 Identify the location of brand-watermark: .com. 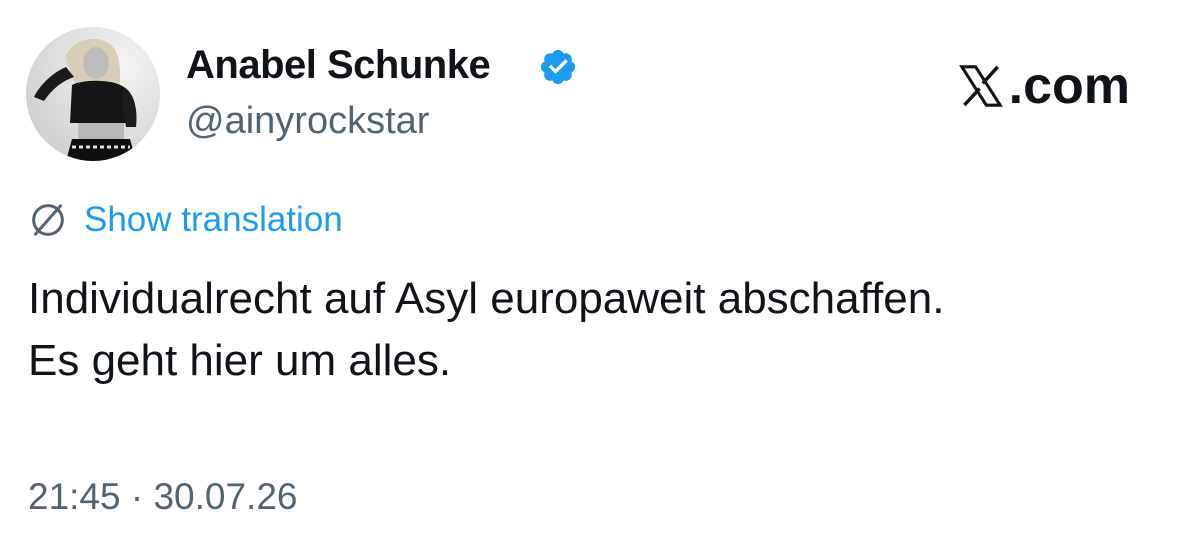
(1043, 86).